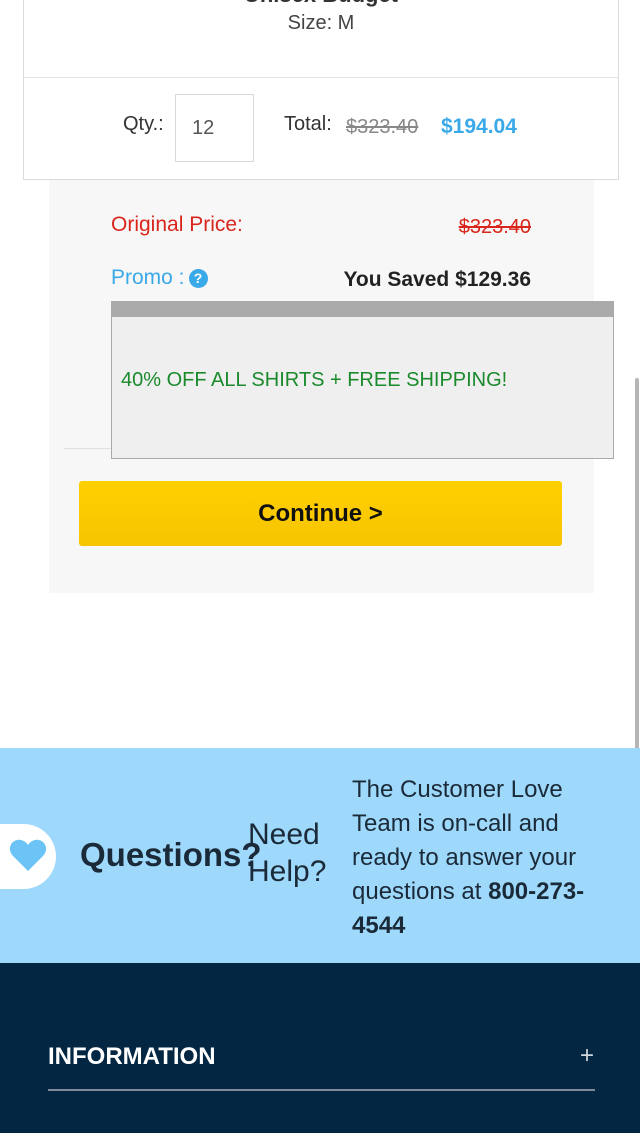  Describe the element at coordinates (287, 871) in the screenshot. I see `help-word: Help?` at that location.